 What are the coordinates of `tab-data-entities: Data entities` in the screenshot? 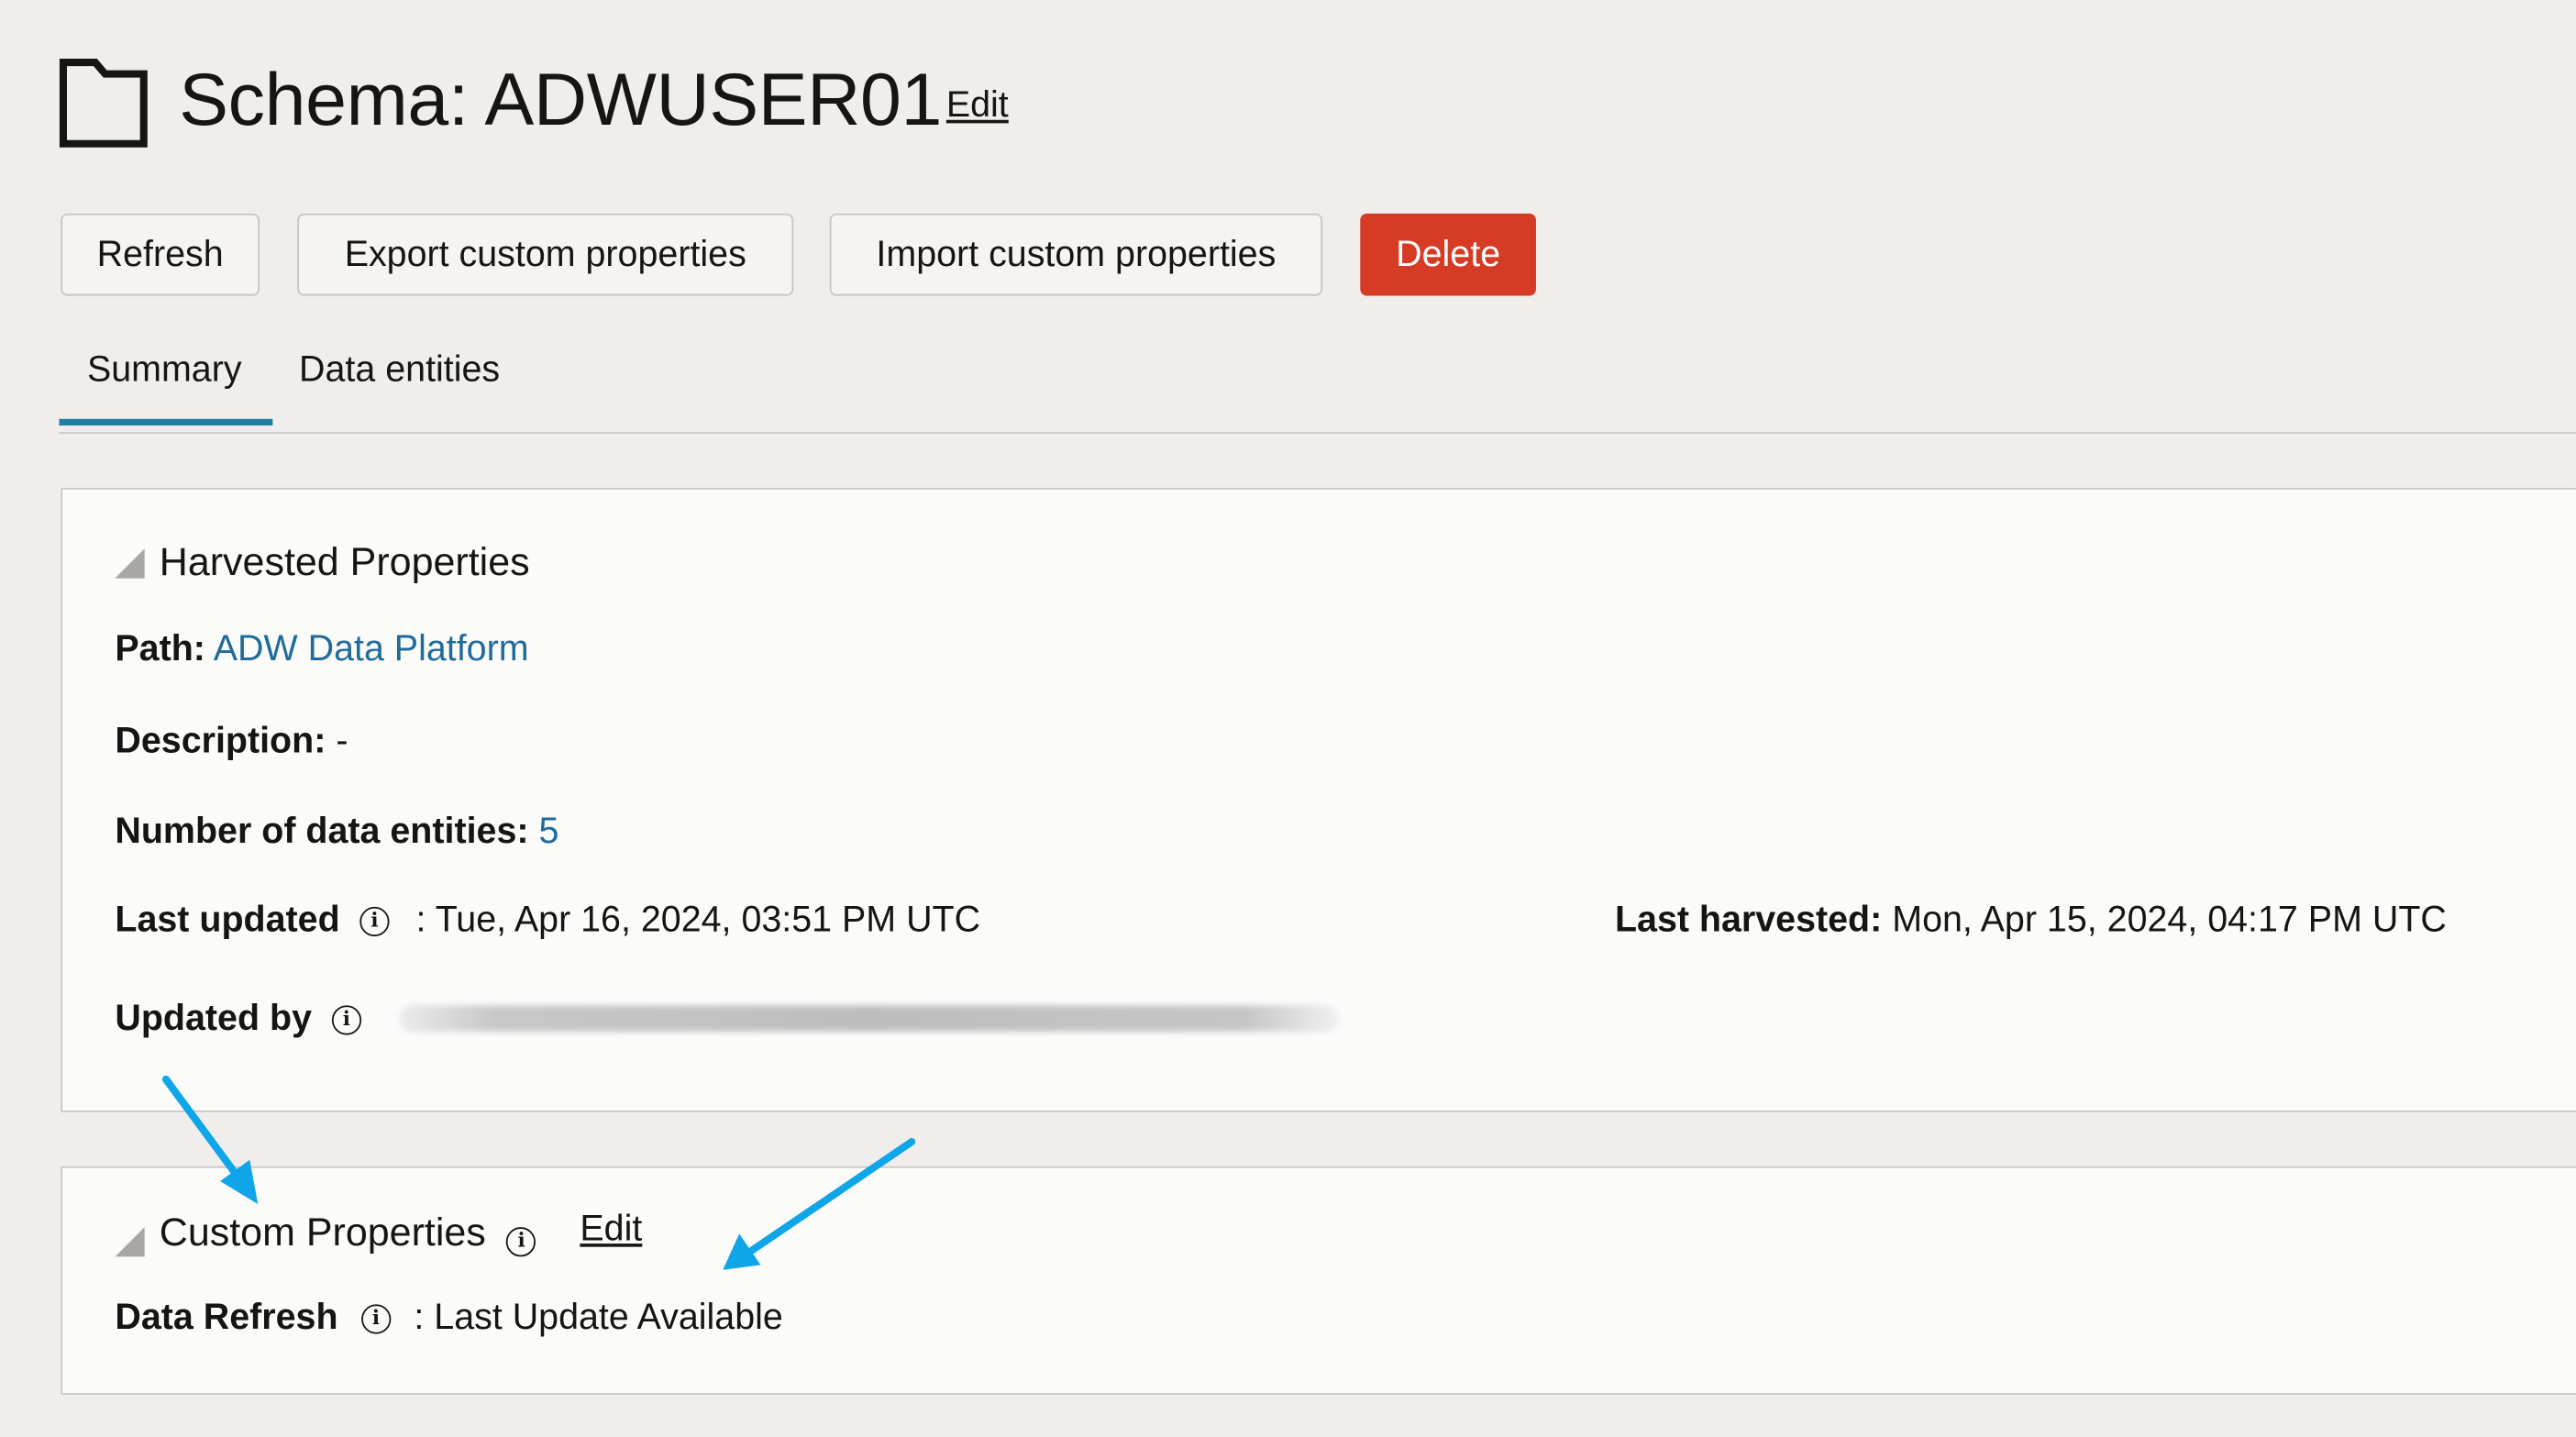 It's located at (399, 369).